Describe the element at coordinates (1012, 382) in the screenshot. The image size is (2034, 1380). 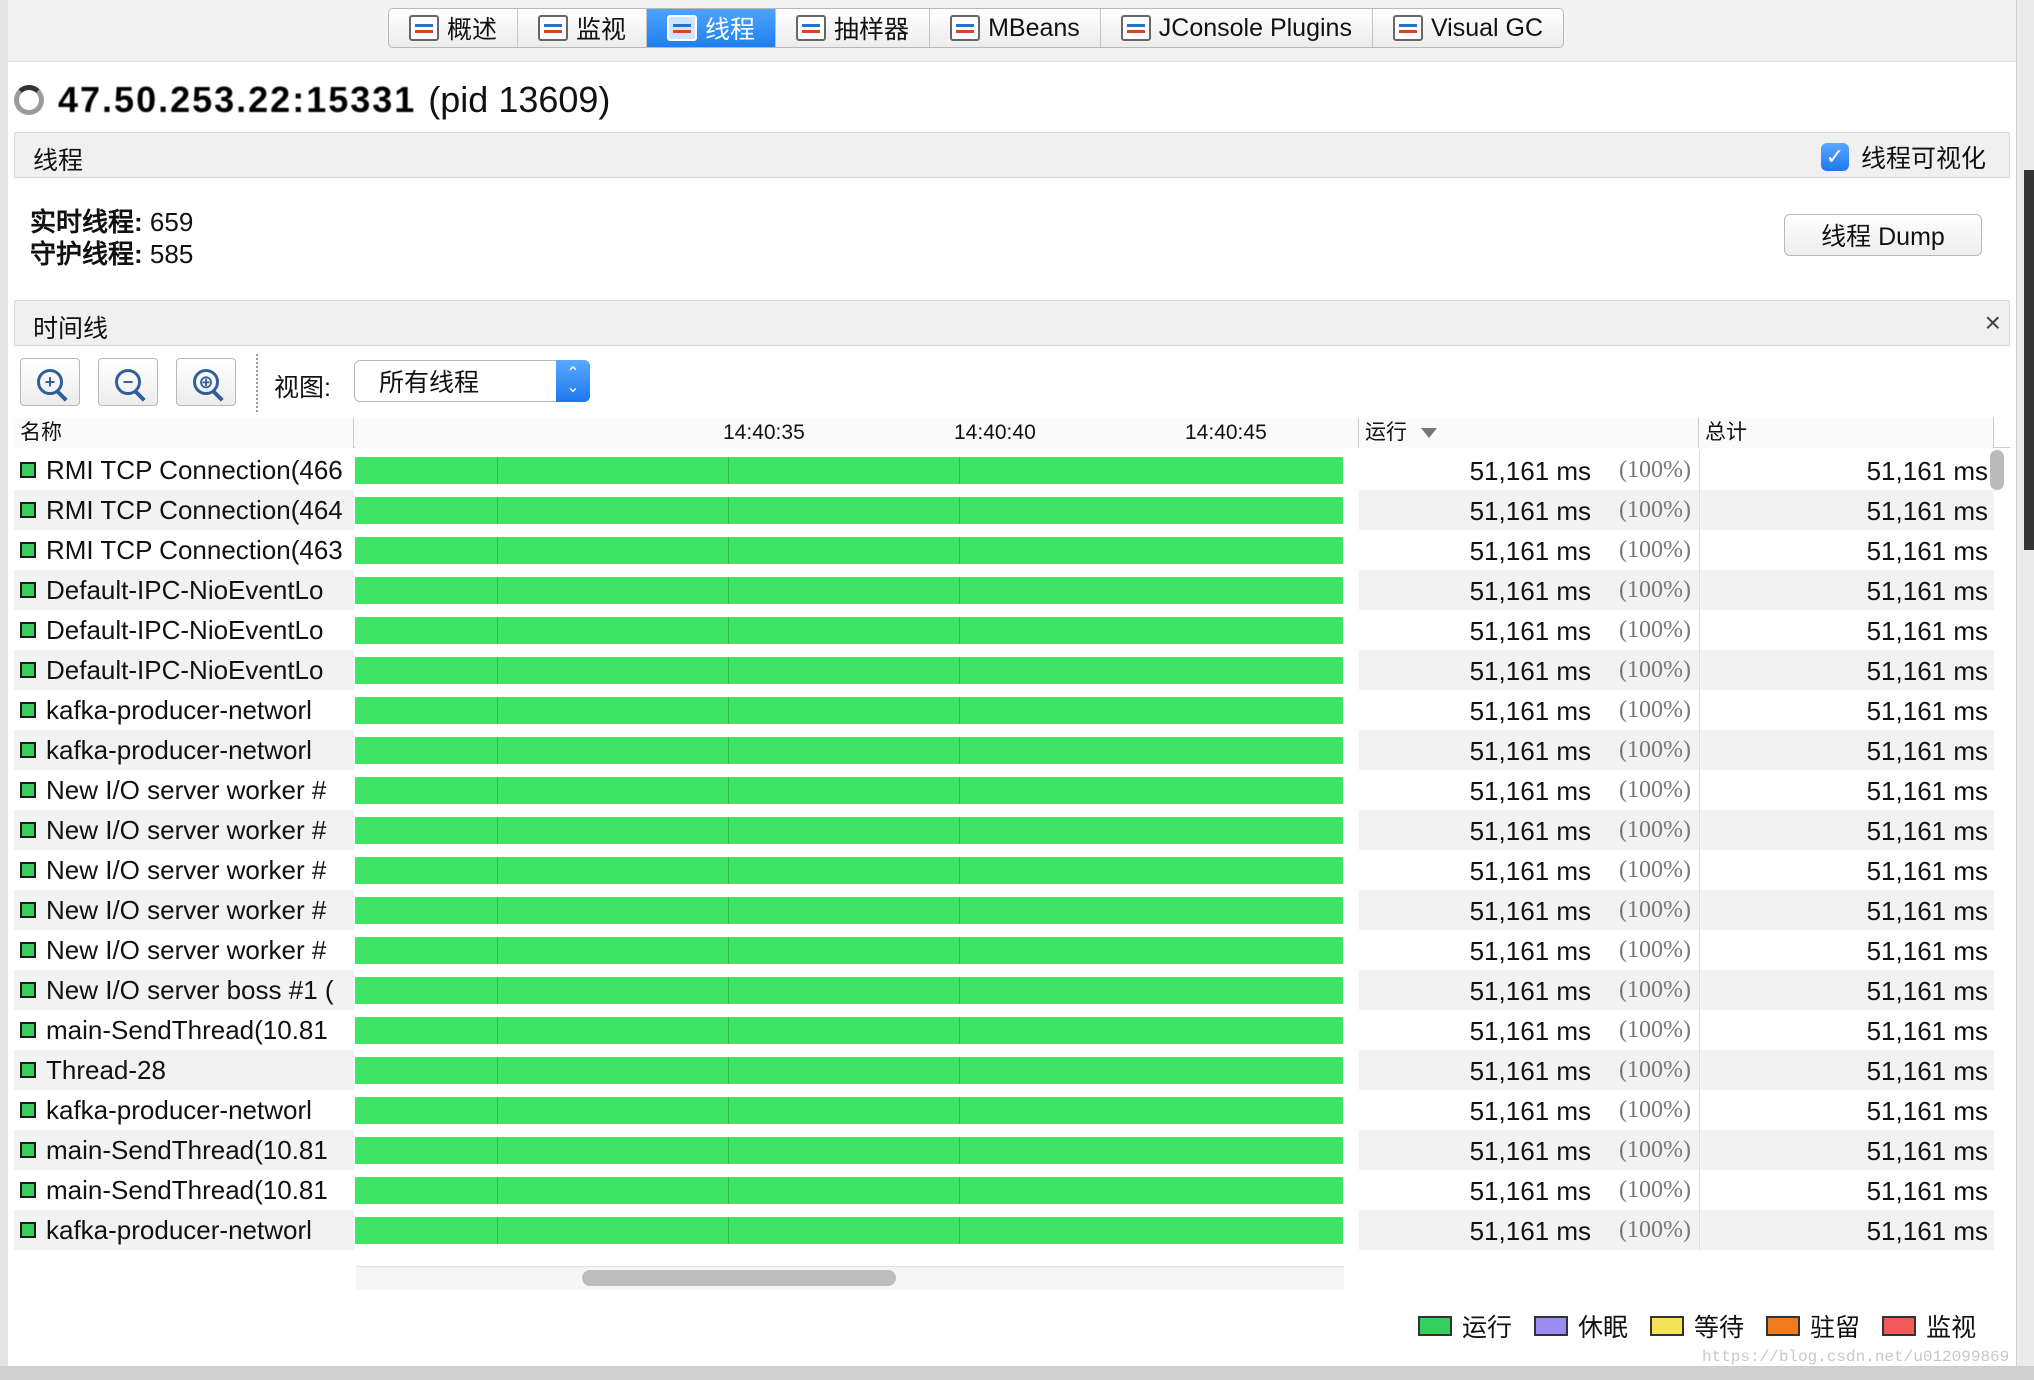
I see `timeline-toolbar: + − ⊕ 视图: 所有线程 ⌃ ⌄` at that location.